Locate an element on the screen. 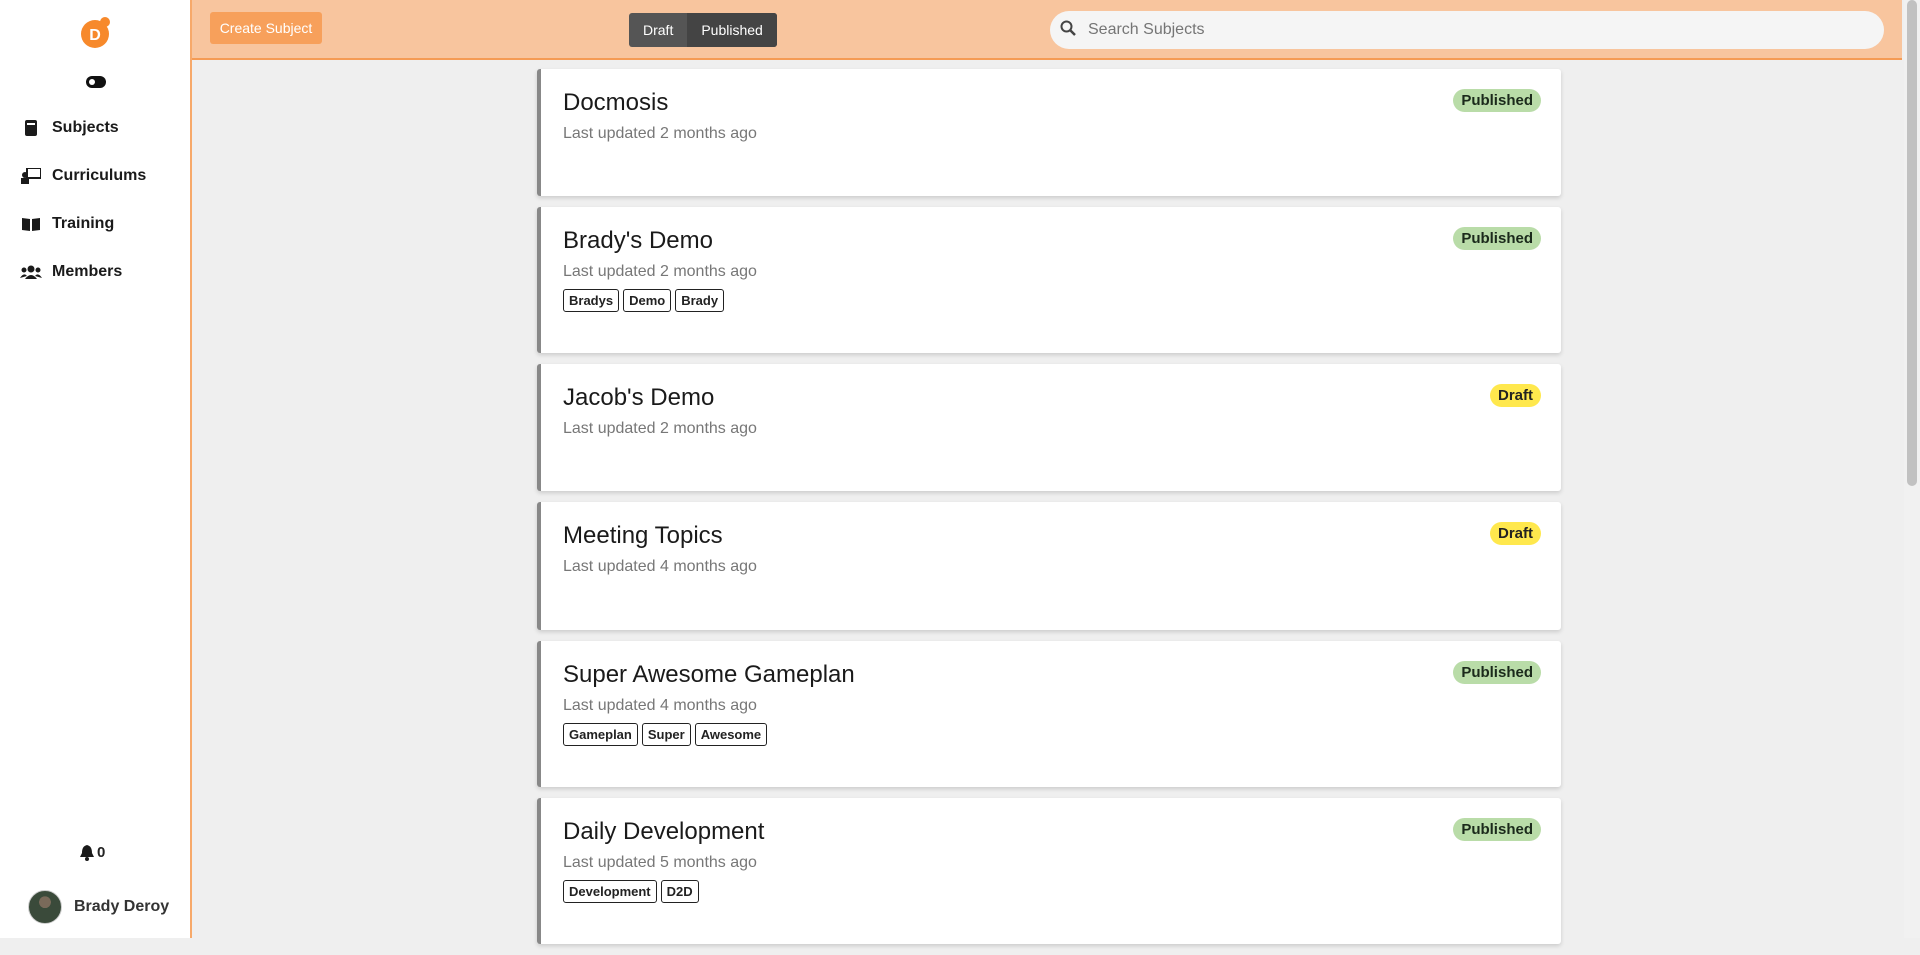 The height and width of the screenshot is (955, 1920). scrollbar-thumb is located at coordinates (1912, 243).